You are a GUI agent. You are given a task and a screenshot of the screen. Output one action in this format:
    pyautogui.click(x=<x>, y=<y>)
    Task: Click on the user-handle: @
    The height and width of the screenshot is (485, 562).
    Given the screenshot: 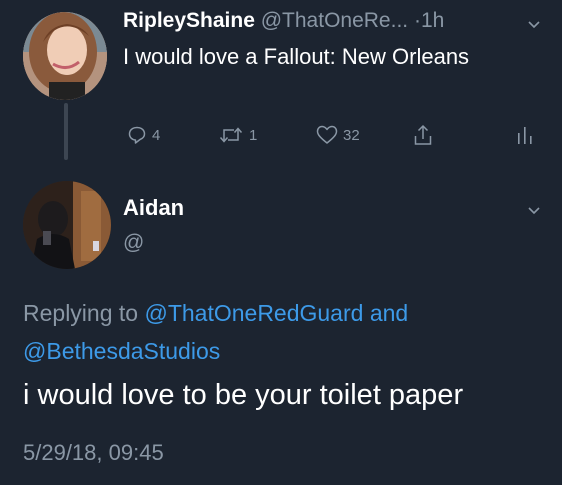 What is the action you would take?
    pyautogui.click(x=133, y=243)
    